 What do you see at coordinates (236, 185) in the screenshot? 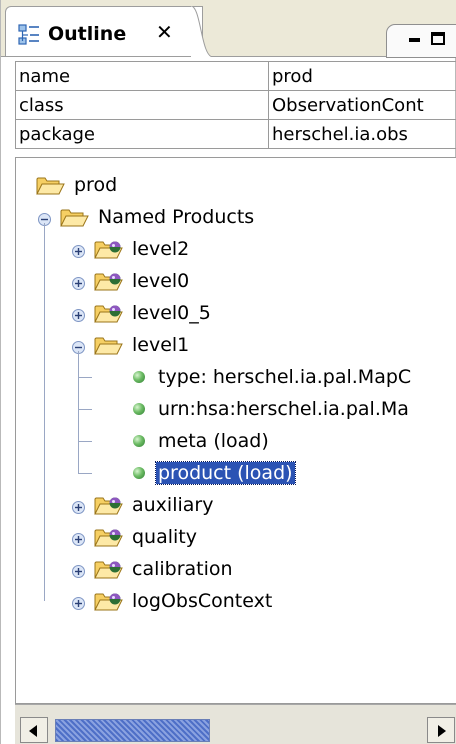
I see `tree-node: prod` at bounding box center [236, 185].